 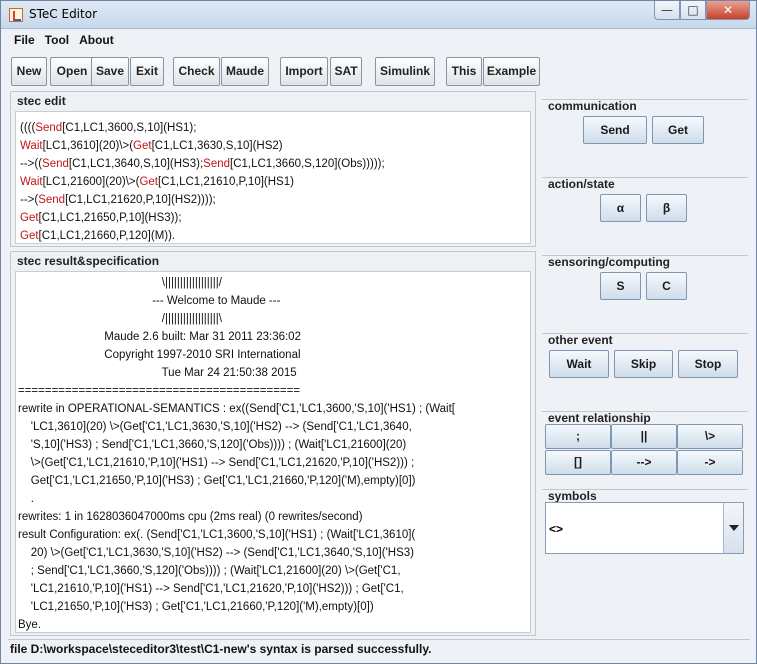 I want to click on arrow-op-button: ->, so click(x=710, y=462).